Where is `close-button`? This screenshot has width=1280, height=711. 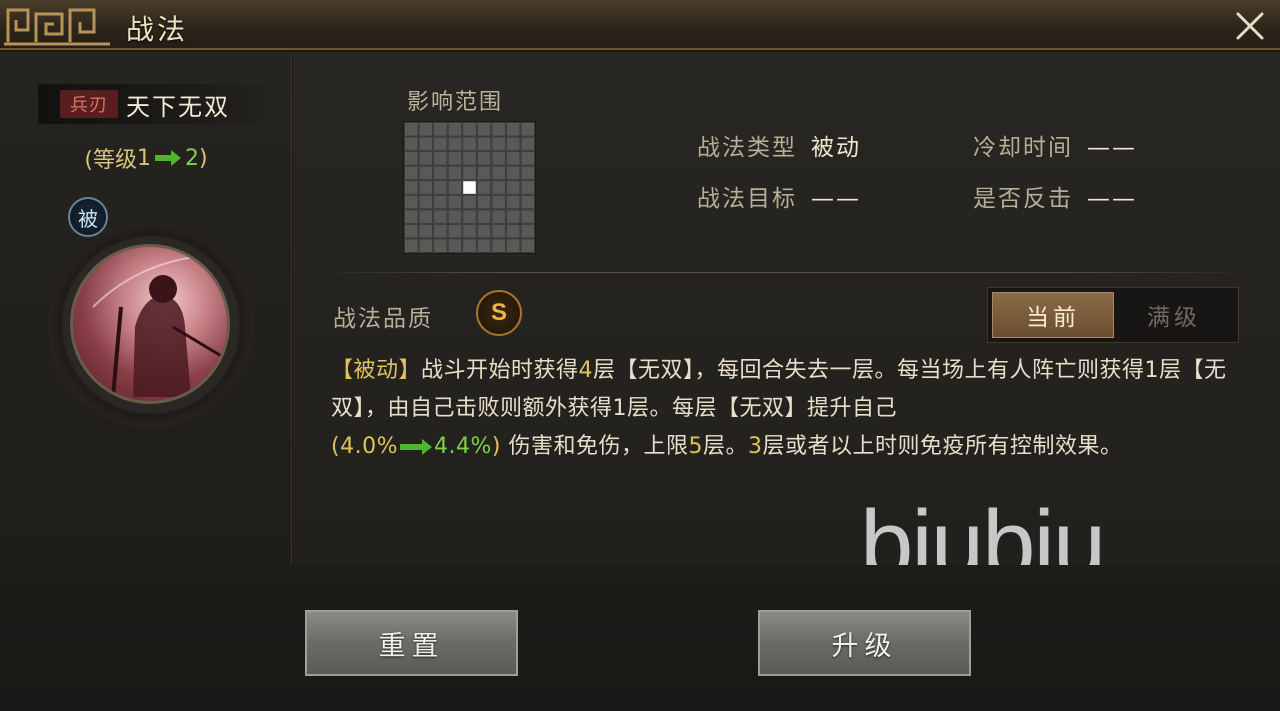
close-button is located at coordinates (1250, 26).